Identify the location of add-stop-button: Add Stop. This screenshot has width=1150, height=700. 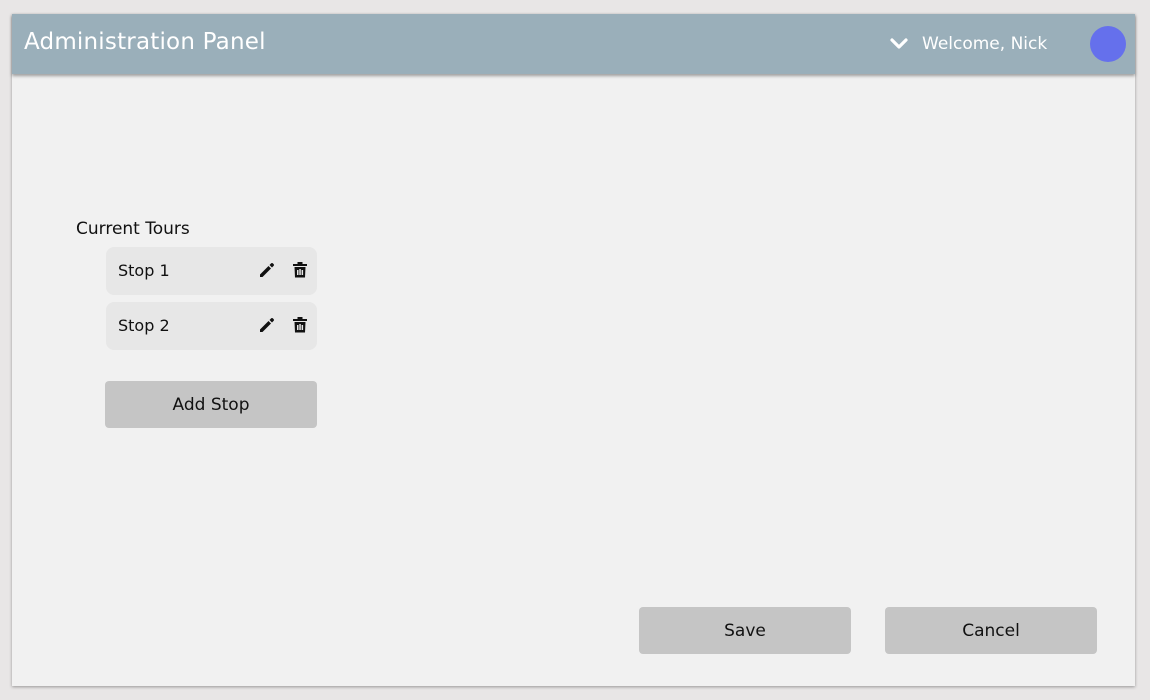
(211, 404).